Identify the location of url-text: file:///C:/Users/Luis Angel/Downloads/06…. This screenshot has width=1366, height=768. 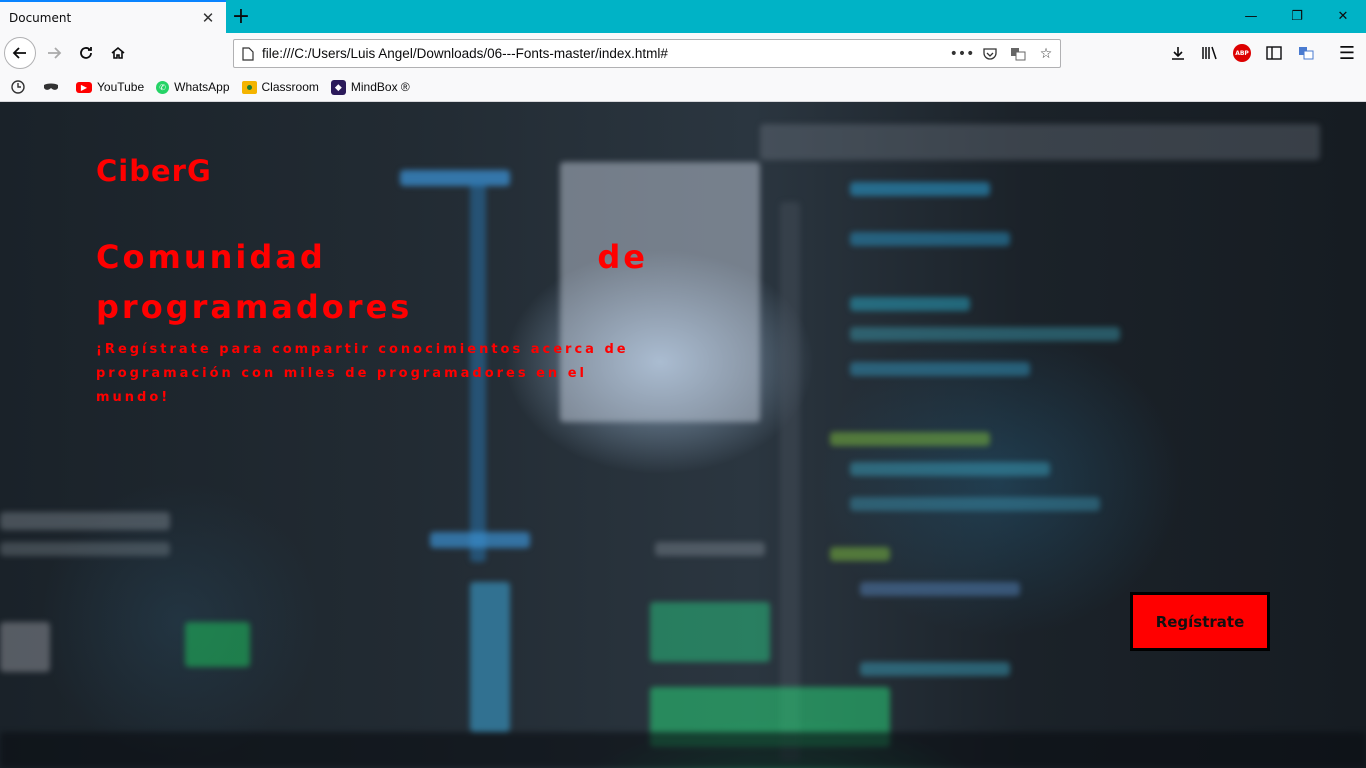
(605, 53).